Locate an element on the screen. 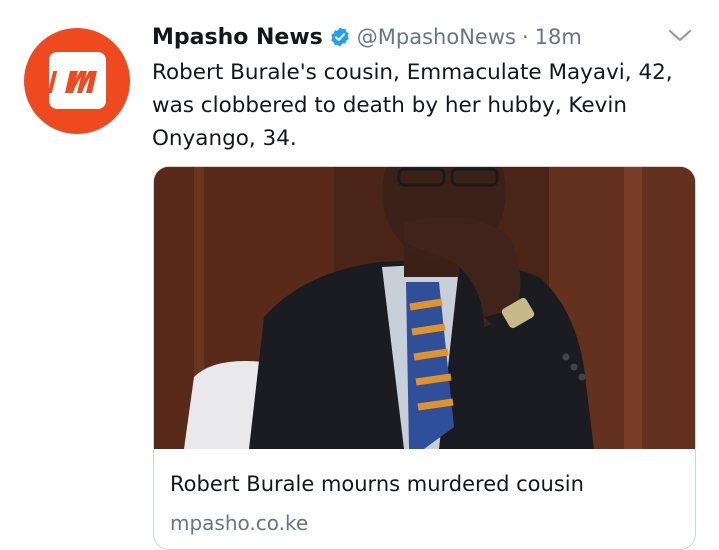  avatar is located at coordinates (77, 81).